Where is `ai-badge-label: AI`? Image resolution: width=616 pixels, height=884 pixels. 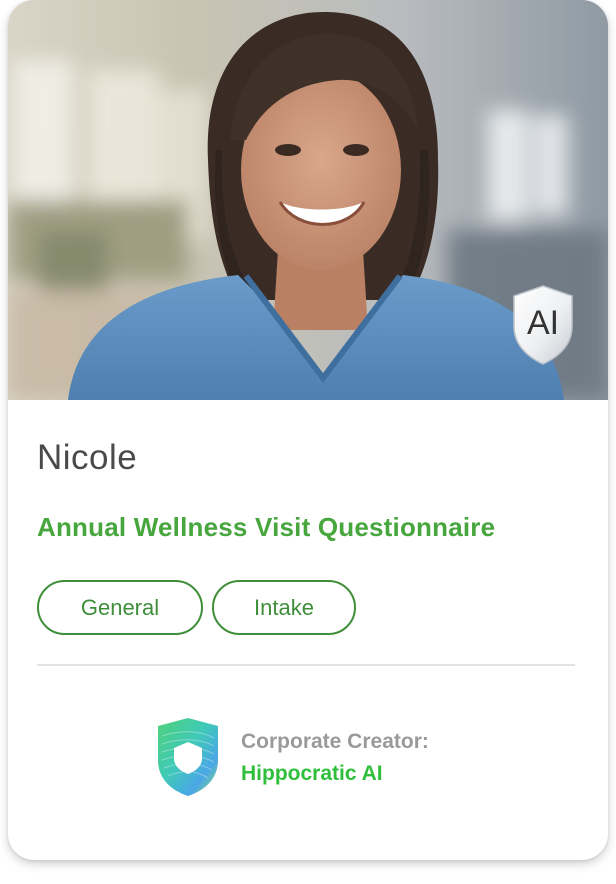 ai-badge-label: AI is located at coordinates (543, 323).